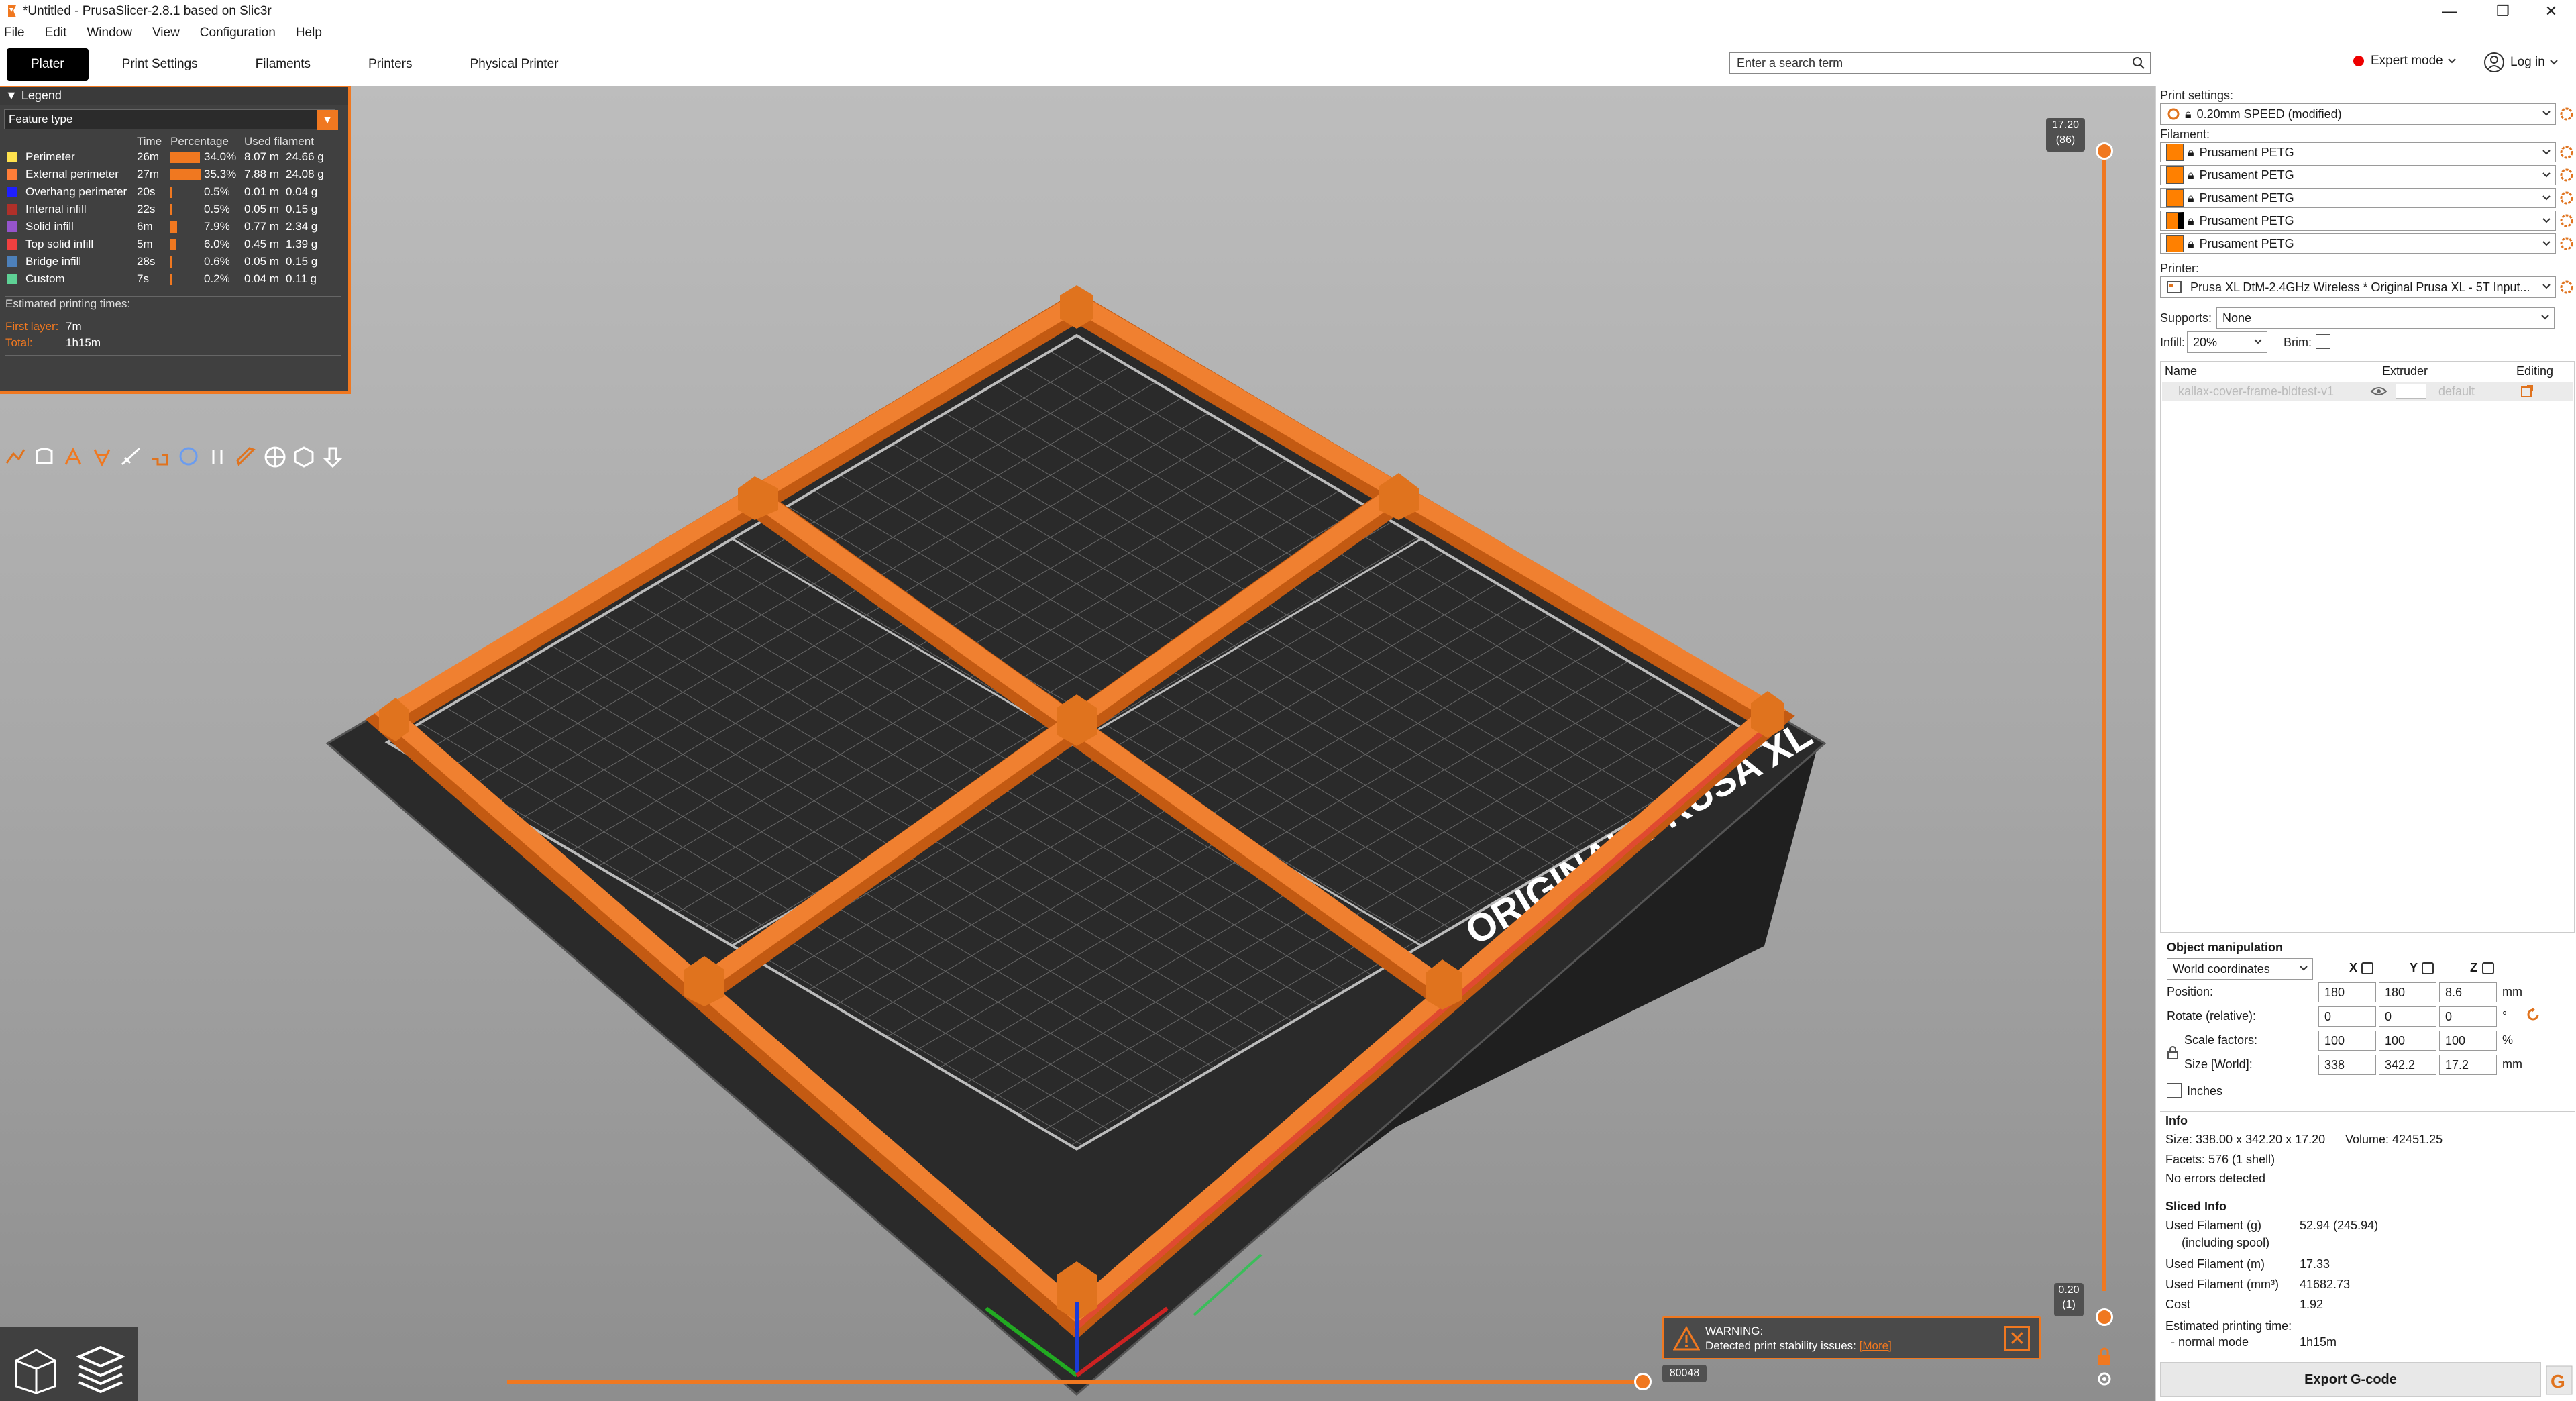  What do you see at coordinates (2256, 391) in the screenshot?
I see `object-name: kallax-cover-frame-bldtest-v1` at bounding box center [2256, 391].